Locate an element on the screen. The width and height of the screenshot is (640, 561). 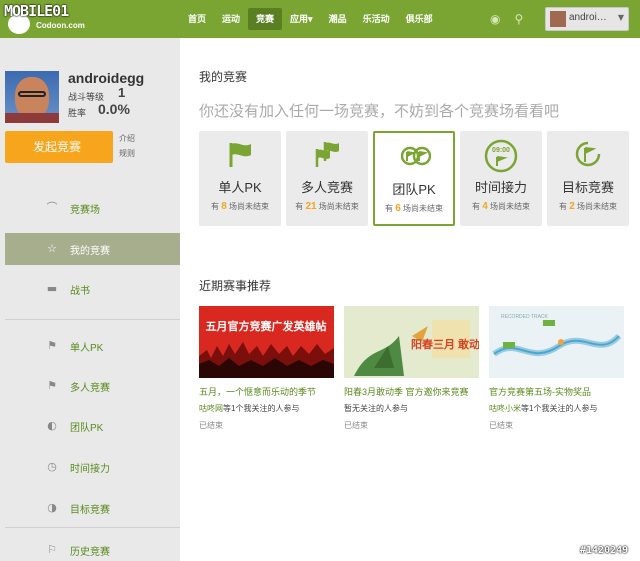
history-icon: ⚐ is located at coordinates (52, 549).